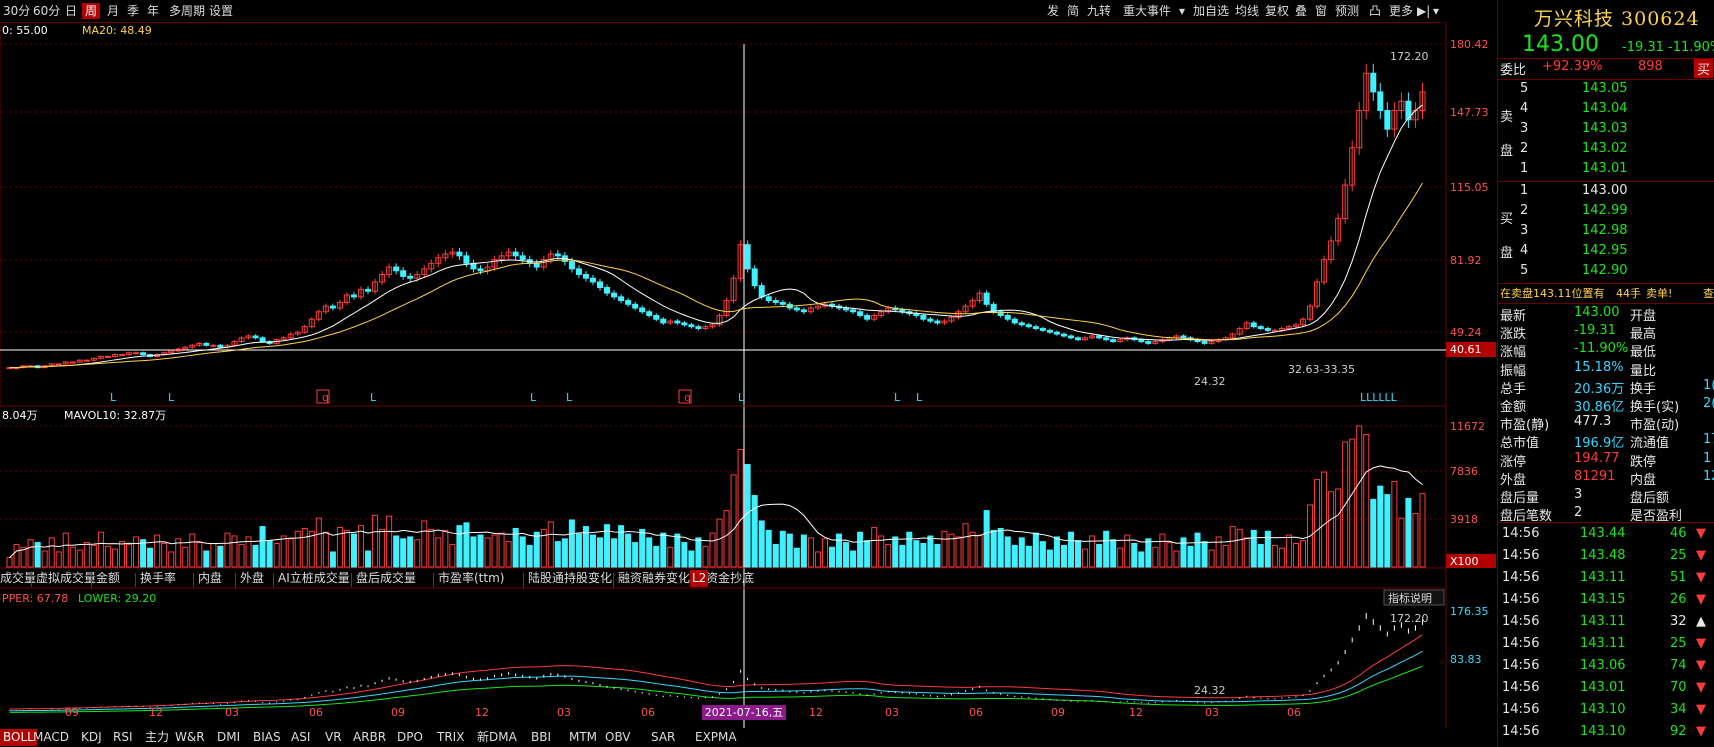 This screenshot has width=1714, height=747. I want to click on main-ytick-4: 49.24, so click(1466, 332).